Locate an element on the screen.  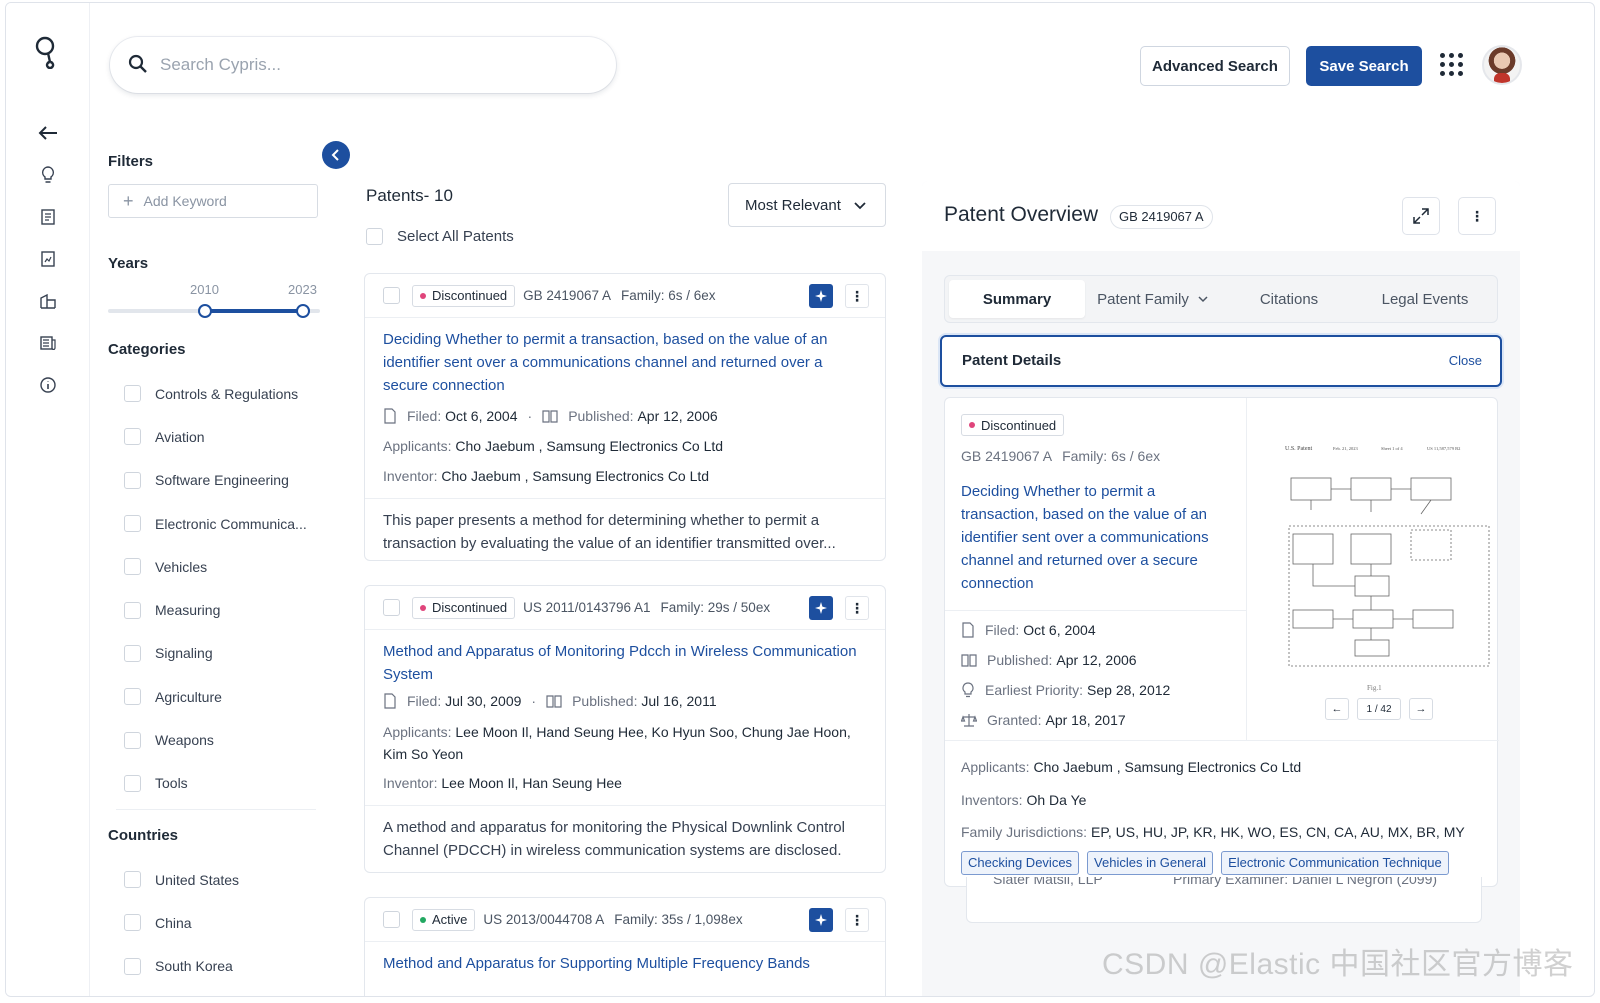
svg-text: Sheet 1 of 4 is located at coordinates (1392, 448).